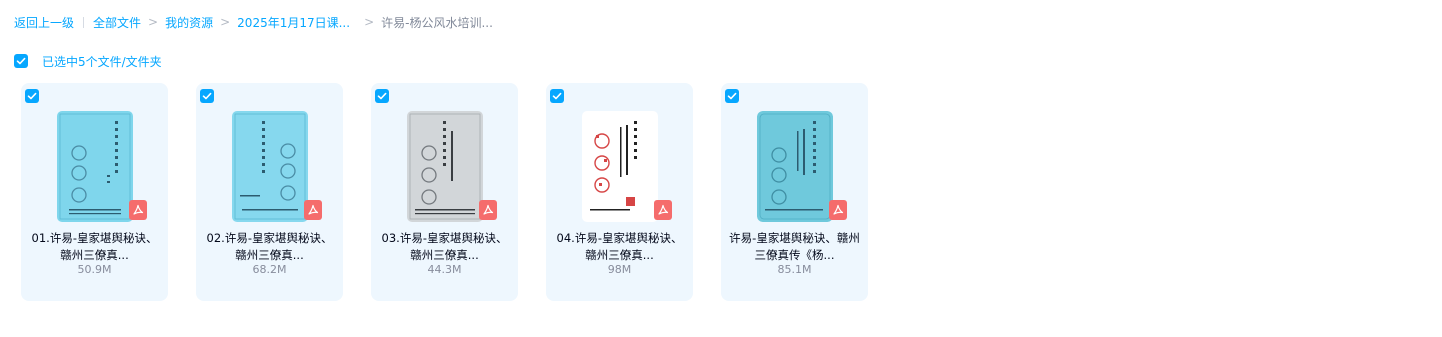 This screenshot has width=1442, height=337. I want to click on back-link: 返回上一级, so click(44, 22).